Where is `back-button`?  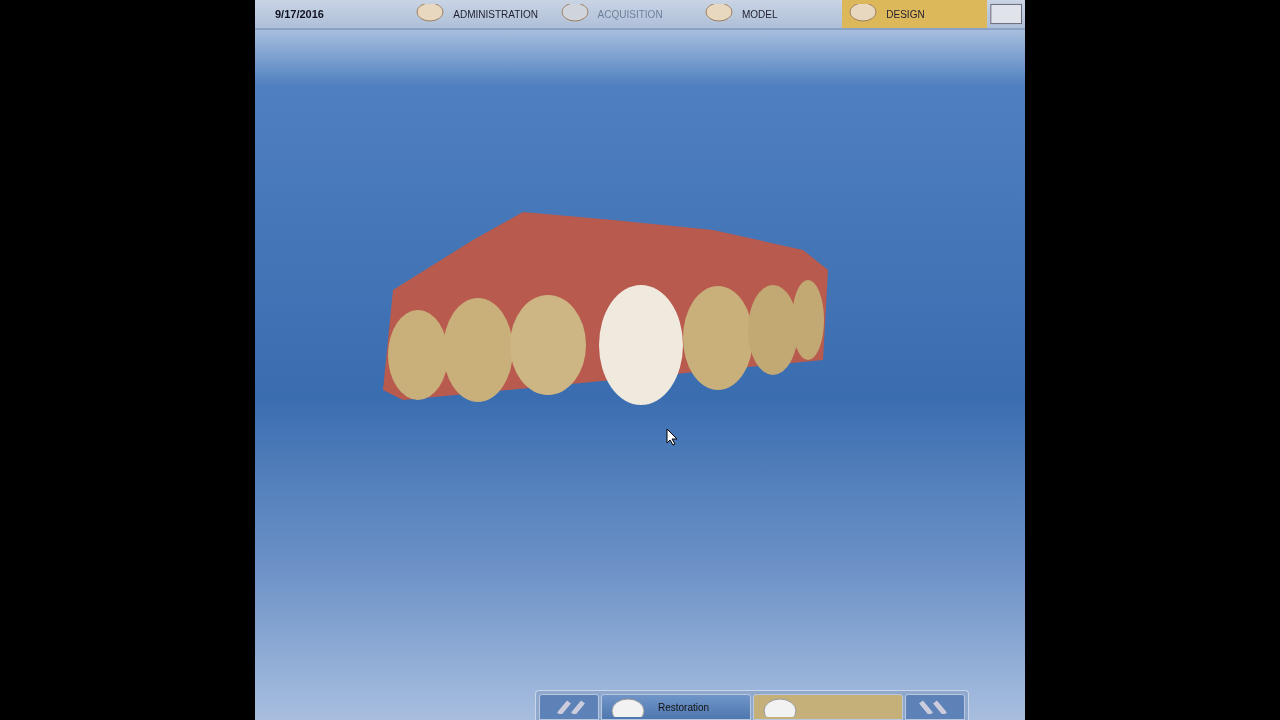 back-button is located at coordinates (569, 707).